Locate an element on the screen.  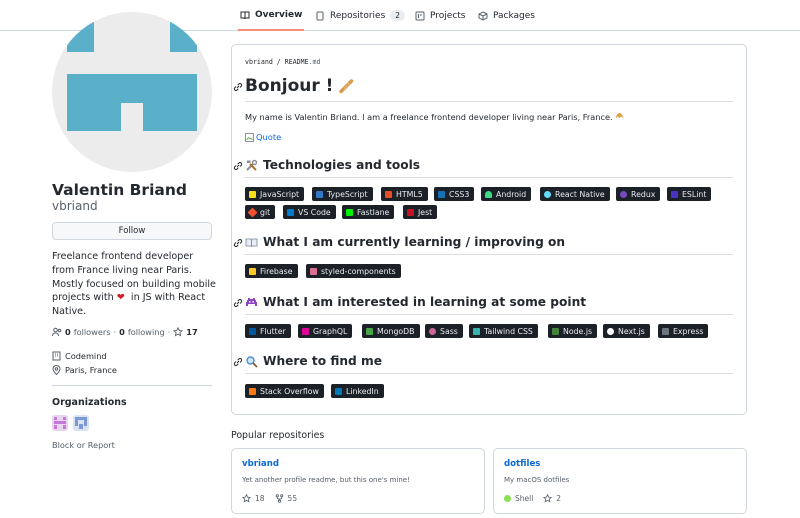
repo-name-link: vbriand is located at coordinates (260, 464).